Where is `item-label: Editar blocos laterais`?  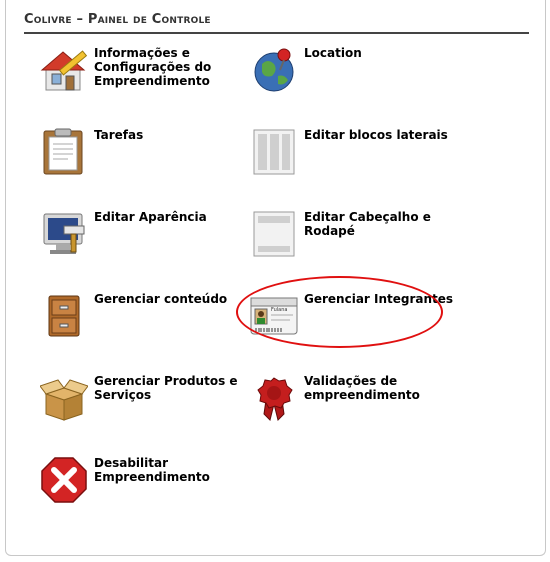
item-label: Editar blocos laterais is located at coordinates (376, 135).